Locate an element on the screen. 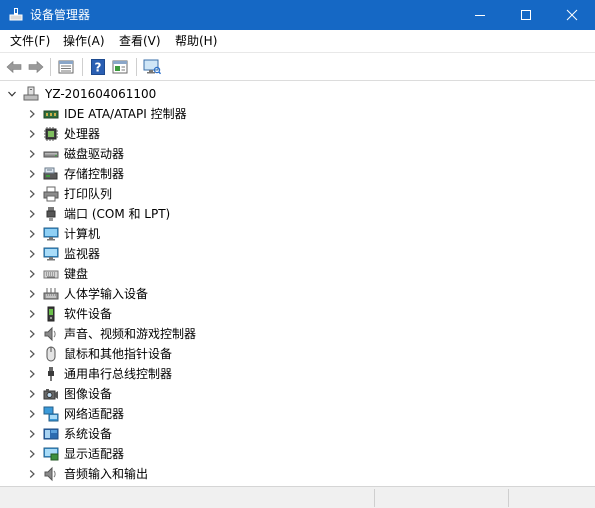 This screenshot has width=595, height=508. chevron-down-icon is located at coordinates (12, 94).